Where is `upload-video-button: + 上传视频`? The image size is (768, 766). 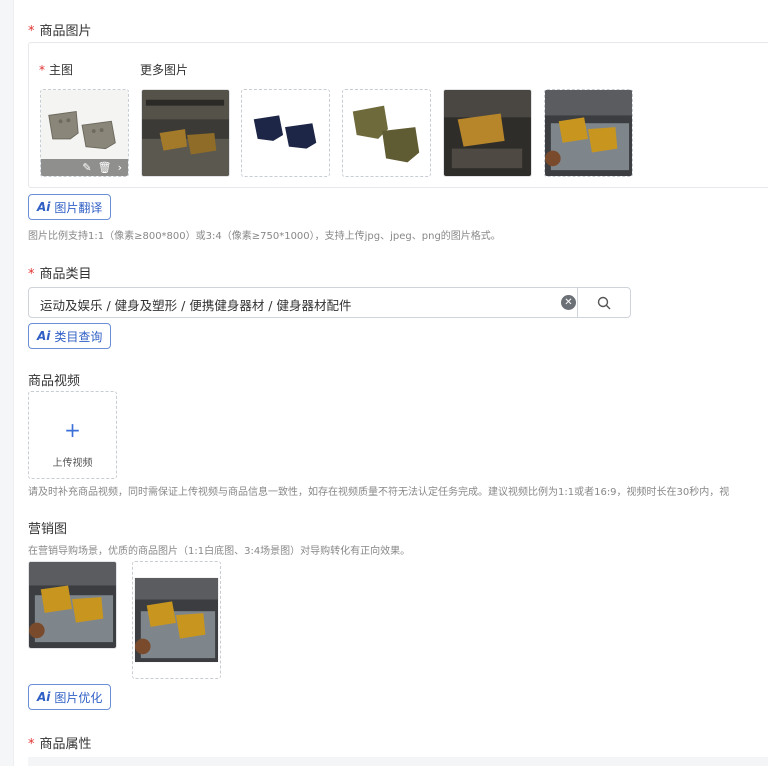
upload-video-button: + 上传视频 is located at coordinates (72, 435).